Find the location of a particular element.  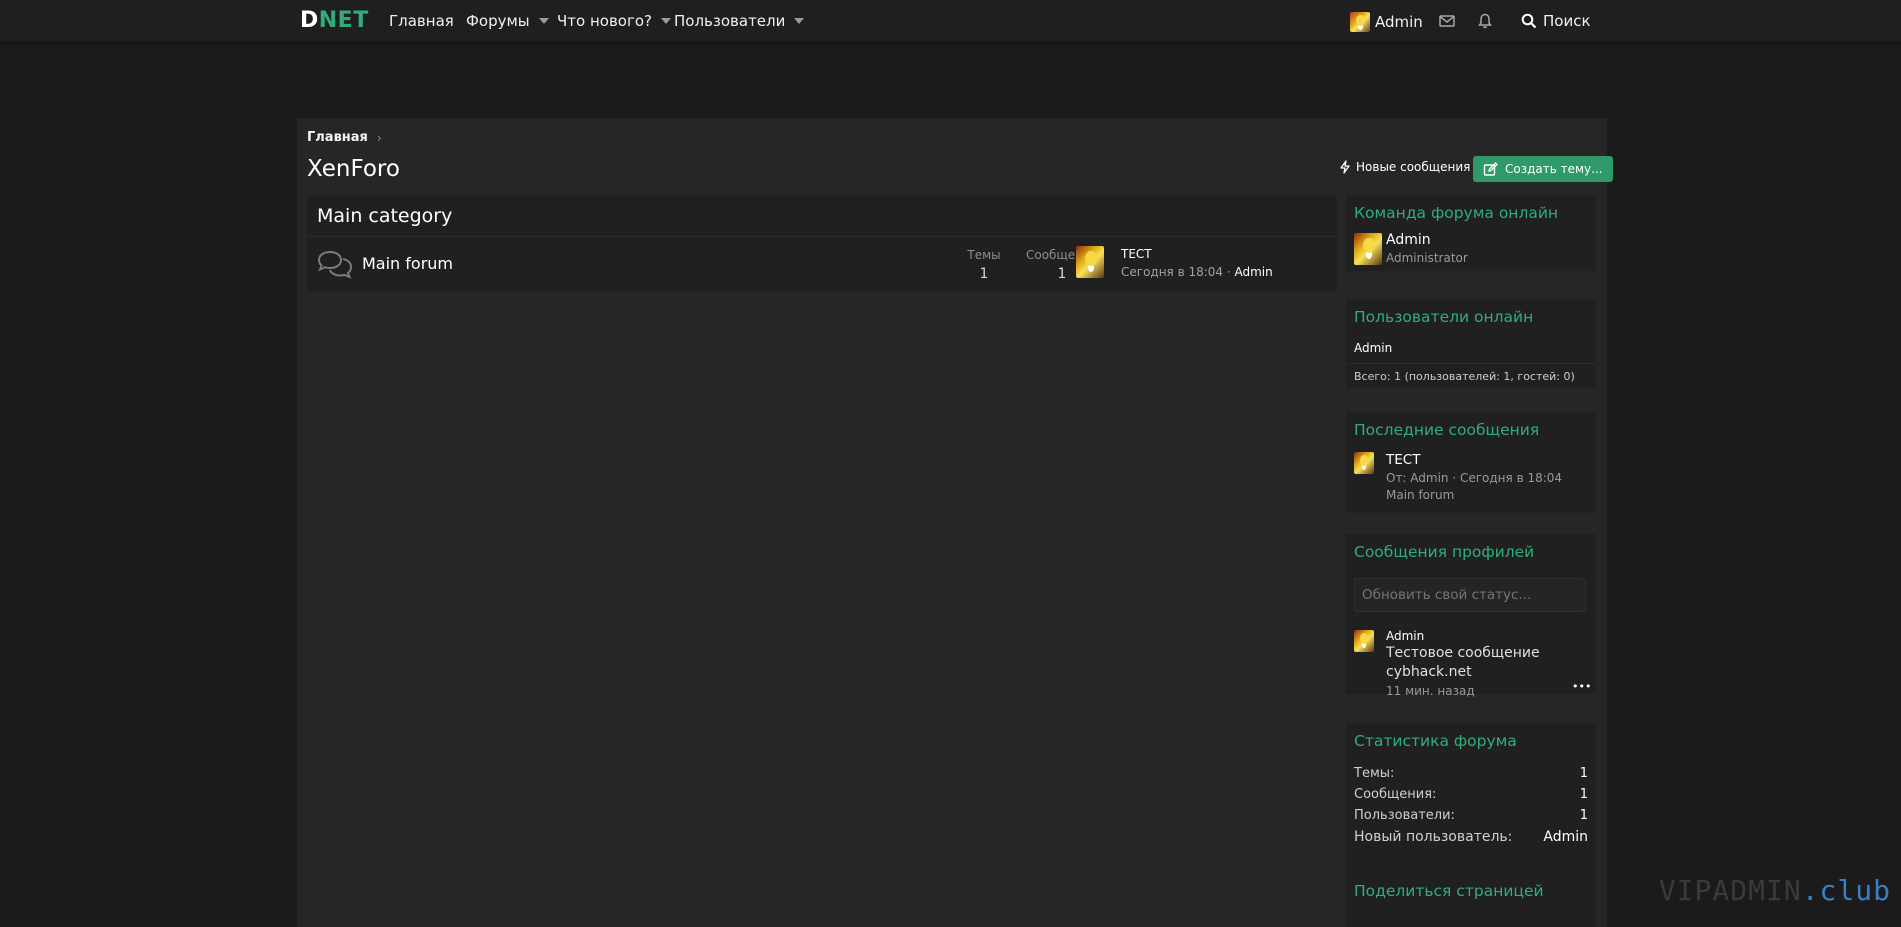

account-menu: Admin is located at coordinates (1386, 22).